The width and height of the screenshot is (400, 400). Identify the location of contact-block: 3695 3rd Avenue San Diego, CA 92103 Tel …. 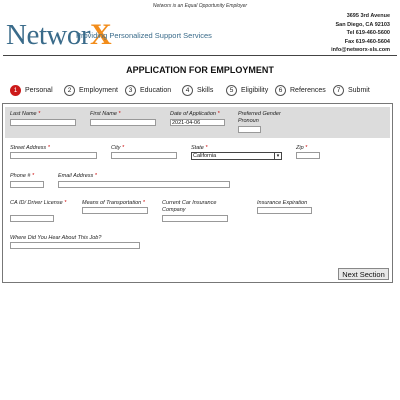
(360, 33).